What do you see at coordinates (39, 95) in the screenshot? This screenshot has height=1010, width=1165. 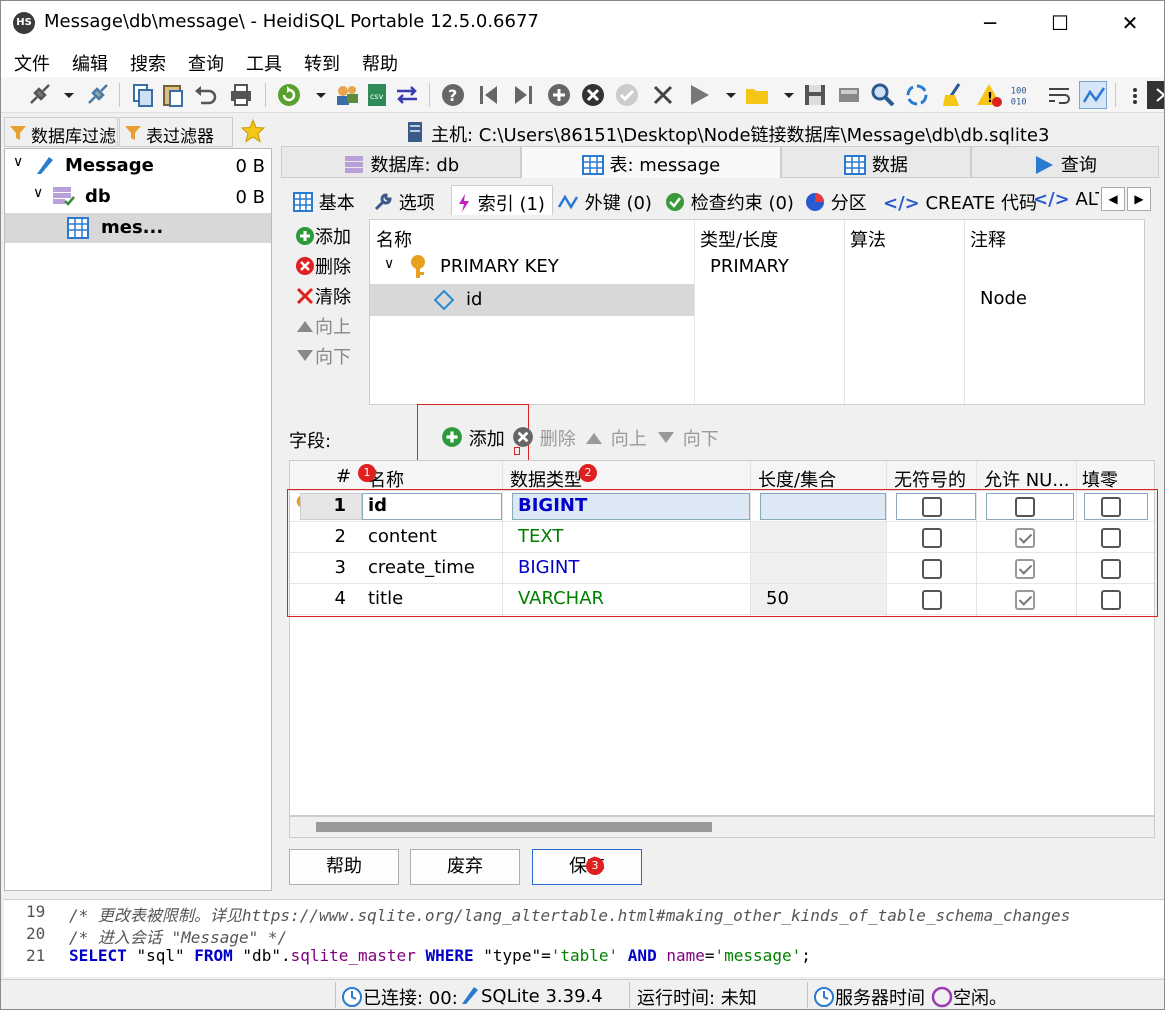 I see `connect-plug-icon` at bounding box center [39, 95].